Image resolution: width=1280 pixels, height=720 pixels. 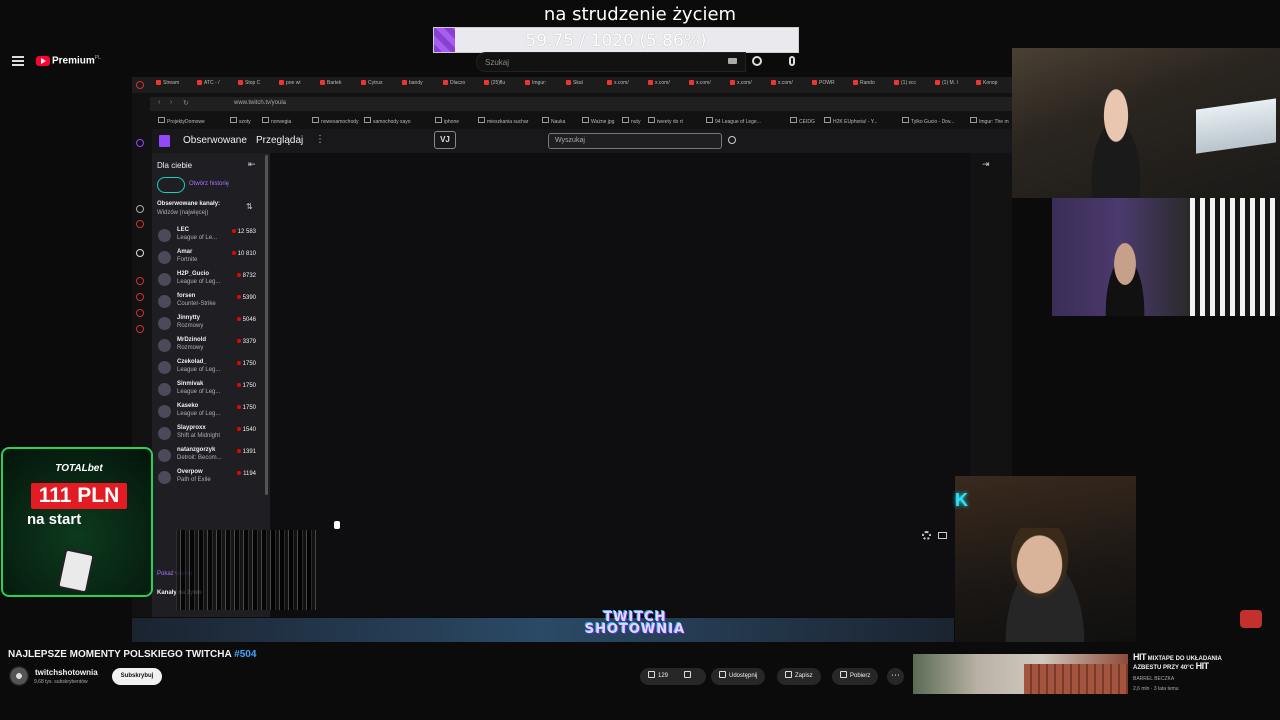 What do you see at coordinates (732, 61) in the screenshot?
I see `keyboard-icon` at bounding box center [732, 61].